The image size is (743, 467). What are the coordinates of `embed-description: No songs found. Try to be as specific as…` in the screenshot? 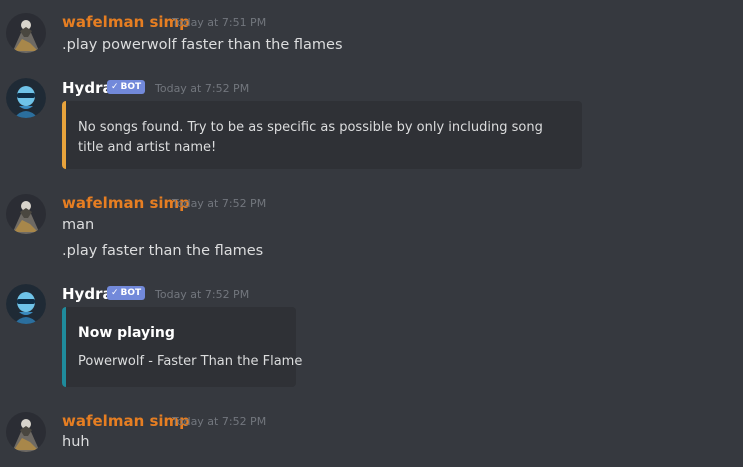 It's located at (310, 137).